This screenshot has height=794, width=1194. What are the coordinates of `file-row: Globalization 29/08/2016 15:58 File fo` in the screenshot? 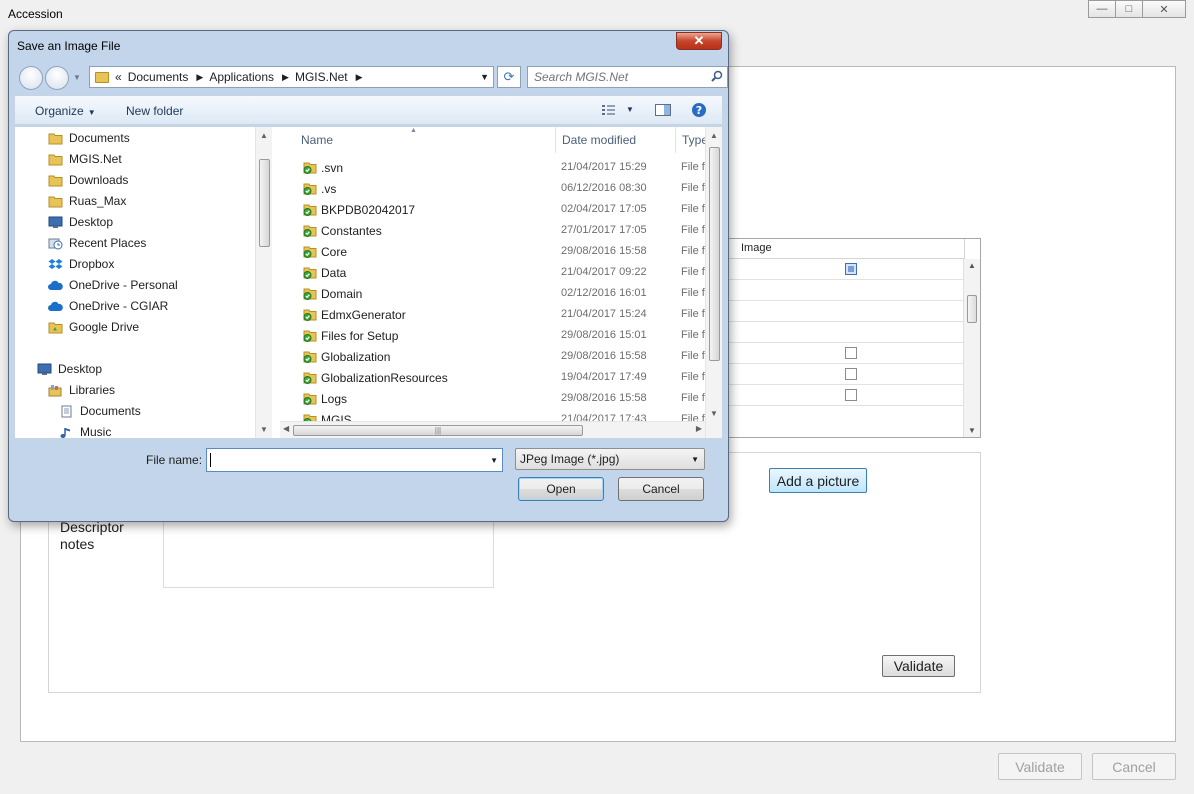 It's located at (492, 357).